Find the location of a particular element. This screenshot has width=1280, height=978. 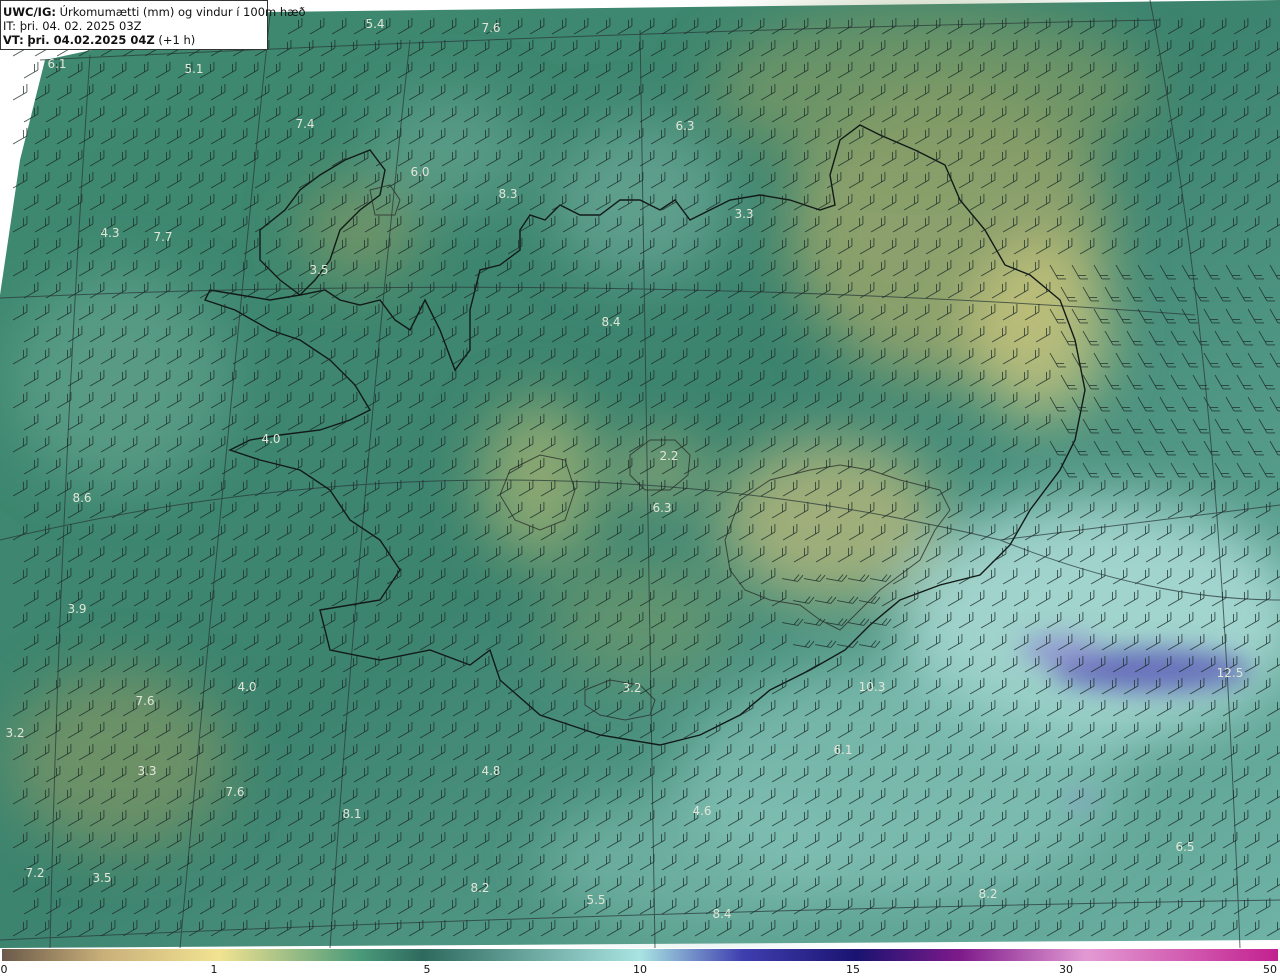

value-label: 6.0 is located at coordinates (419, 172).